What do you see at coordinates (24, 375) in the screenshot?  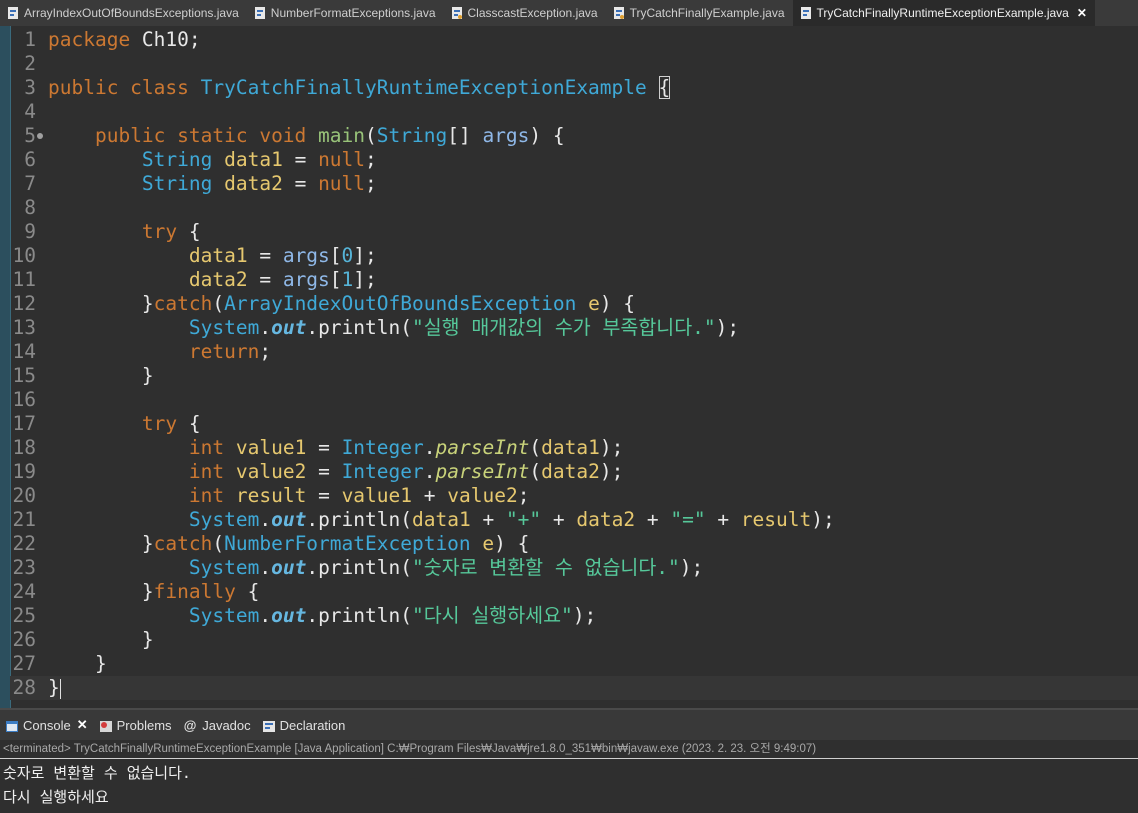 I see `line-number: 15` at bounding box center [24, 375].